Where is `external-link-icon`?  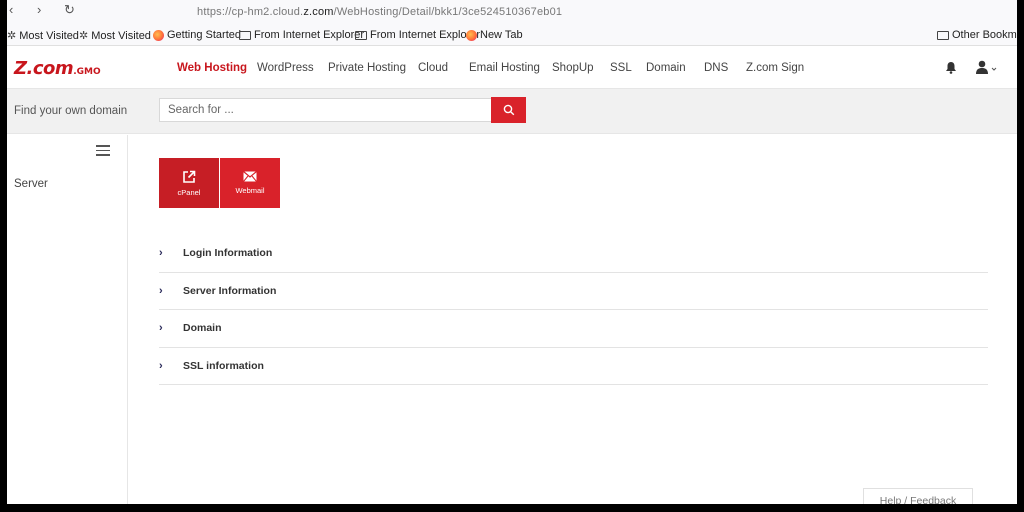 external-link-icon is located at coordinates (189, 176).